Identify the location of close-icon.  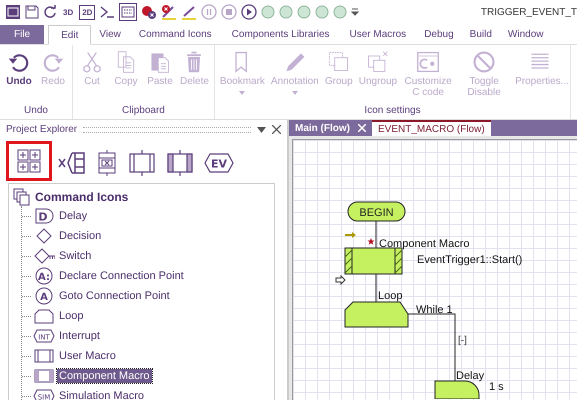
(276, 129).